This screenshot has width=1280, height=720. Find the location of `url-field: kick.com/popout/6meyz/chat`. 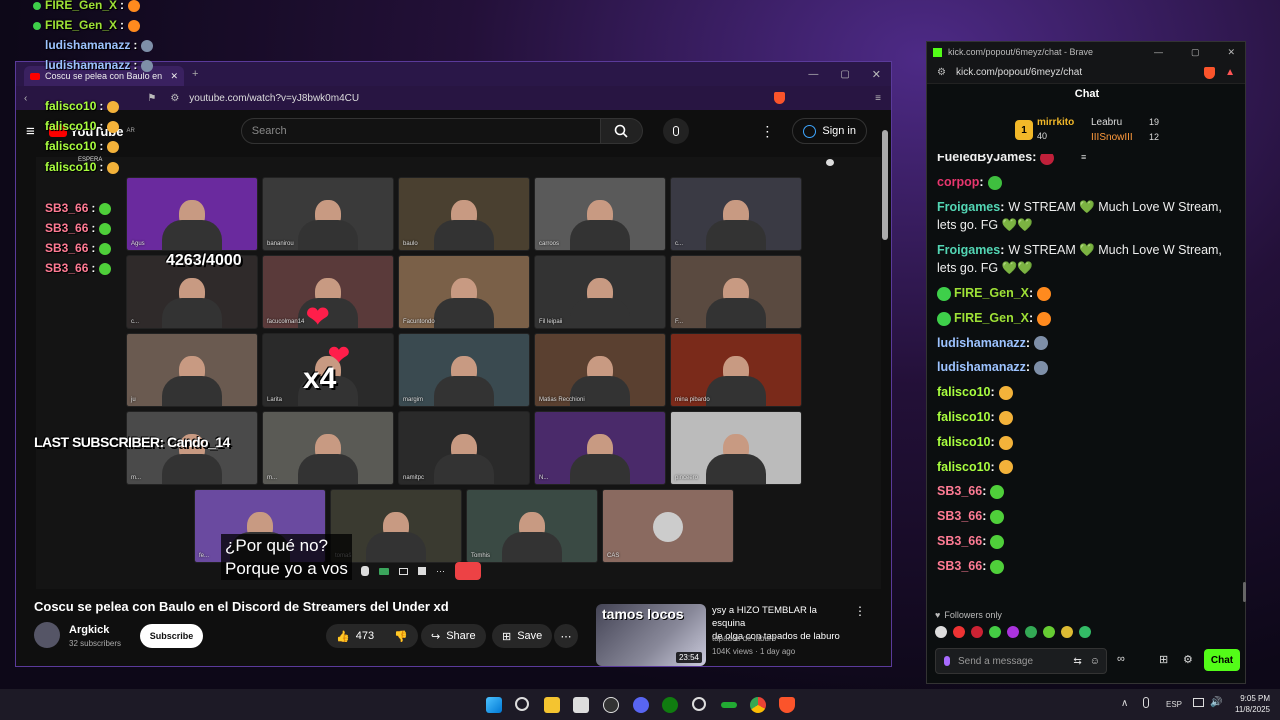

url-field: kick.com/popout/6meyz/chat is located at coordinates (1019, 72).